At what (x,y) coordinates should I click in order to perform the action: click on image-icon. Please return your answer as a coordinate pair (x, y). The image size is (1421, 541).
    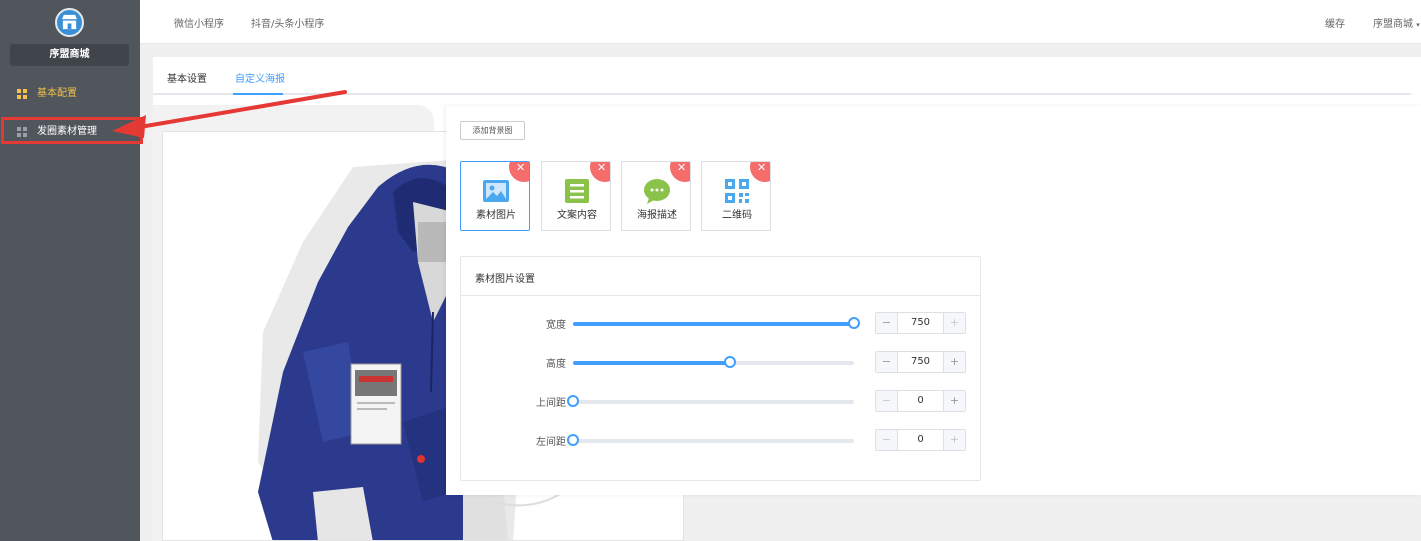
    Looking at the image, I should click on (496, 191).